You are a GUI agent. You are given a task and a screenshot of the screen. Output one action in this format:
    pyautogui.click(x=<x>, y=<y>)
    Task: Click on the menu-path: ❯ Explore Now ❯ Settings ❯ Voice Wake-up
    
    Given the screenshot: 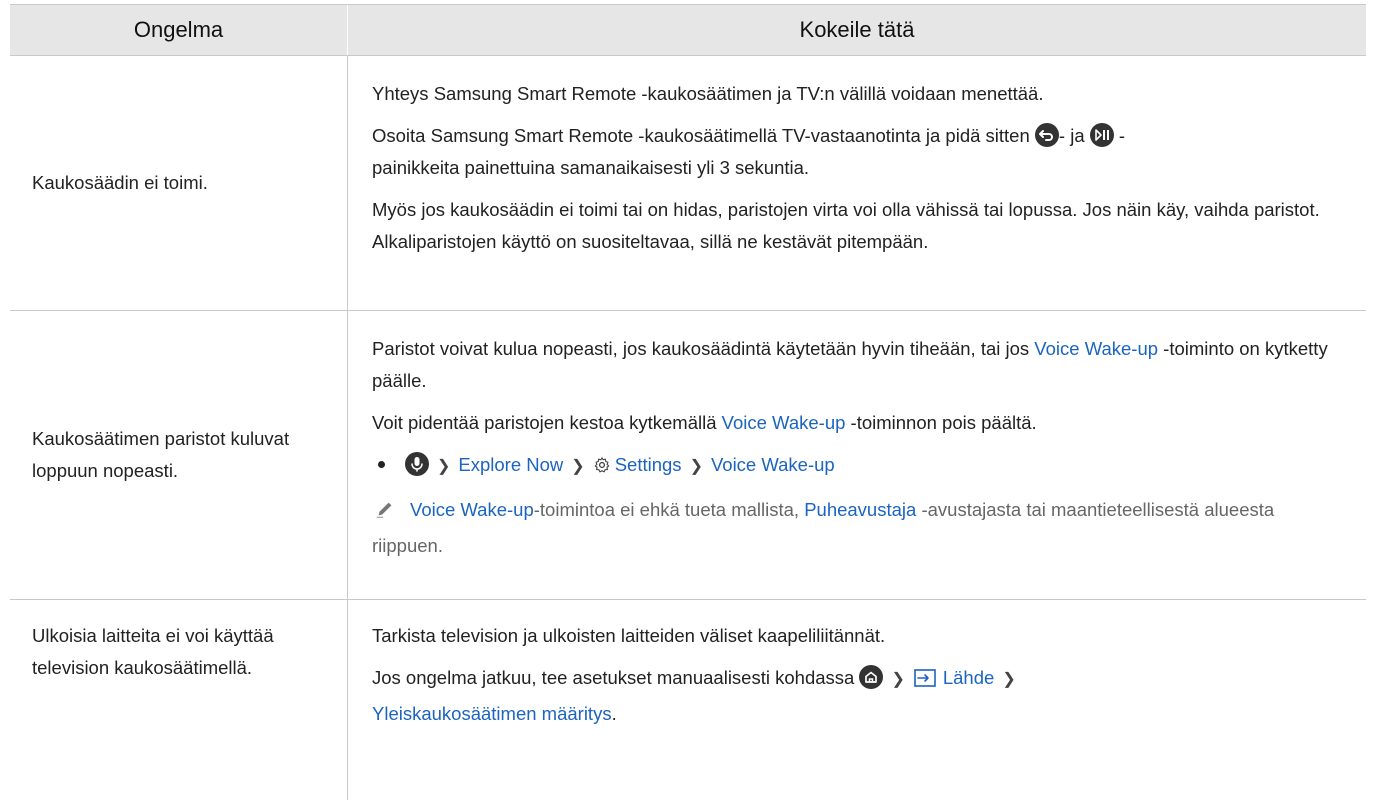 What is the action you would take?
    pyautogui.click(x=859, y=466)
    